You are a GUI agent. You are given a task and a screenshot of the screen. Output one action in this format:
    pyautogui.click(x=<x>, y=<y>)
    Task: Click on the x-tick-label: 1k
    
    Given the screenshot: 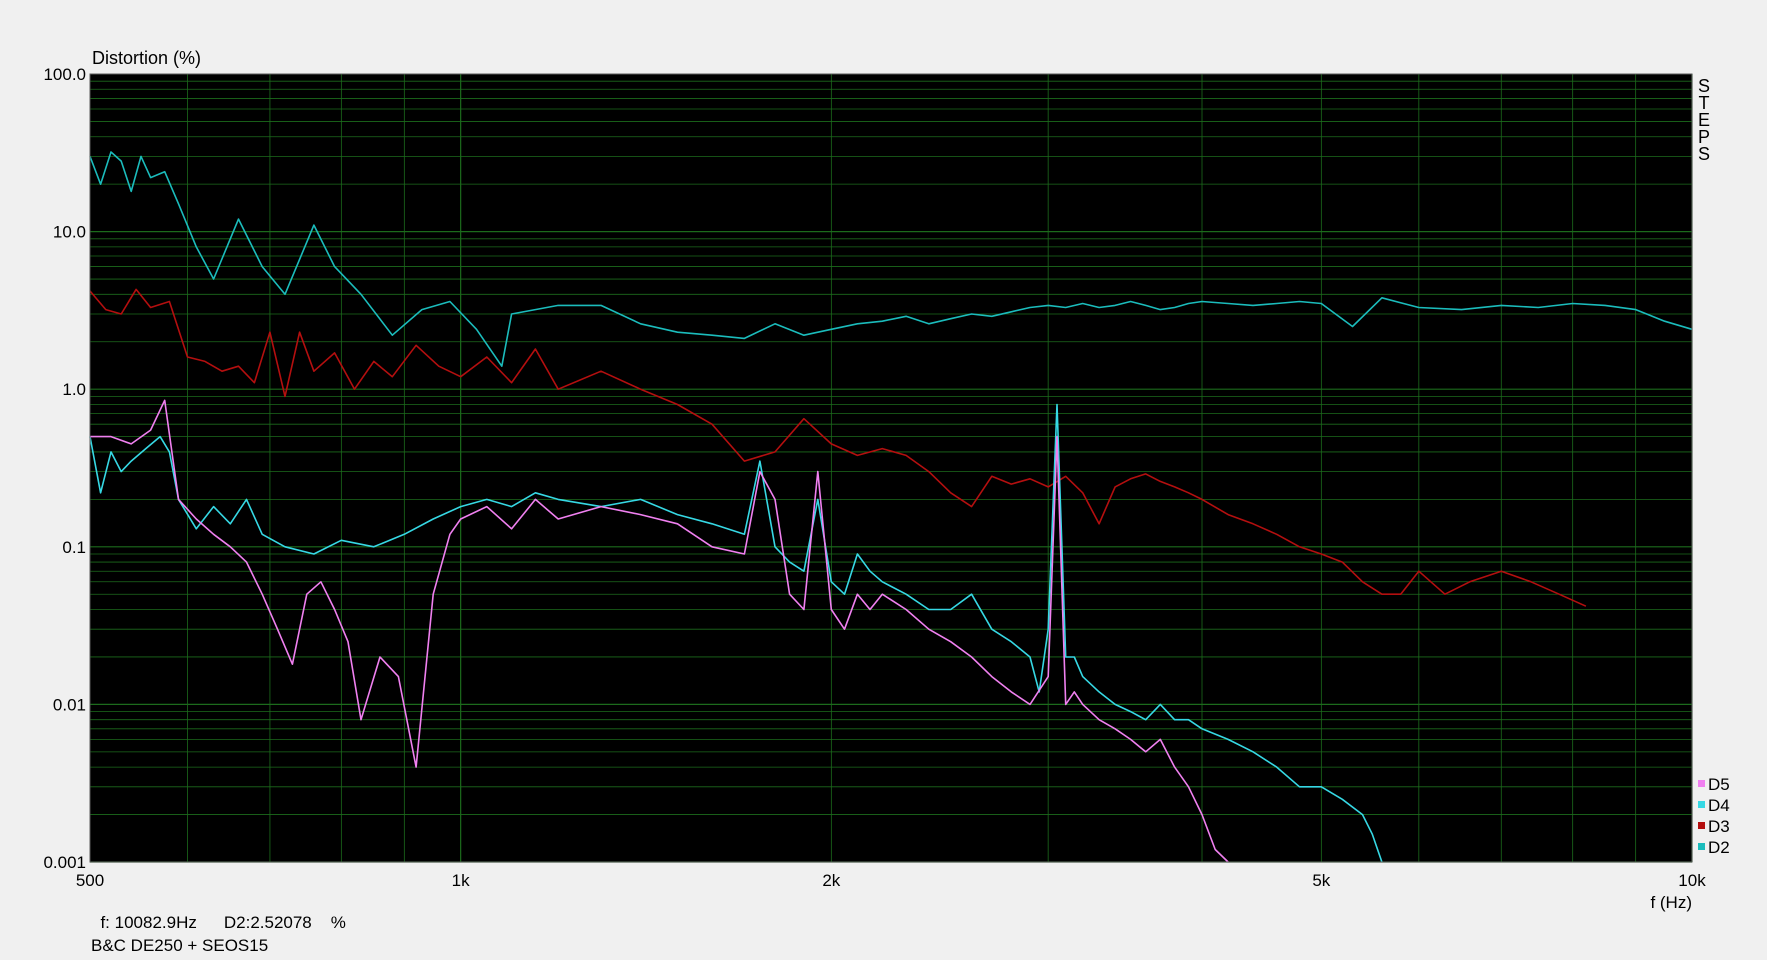 What is the action you would take?
    pyautogui.click(x=461, y=880)
    